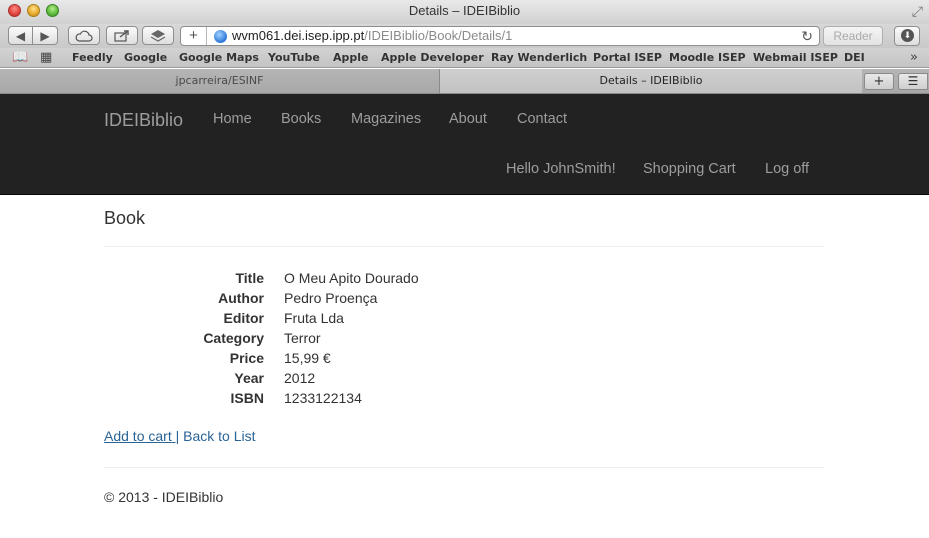  I want to click on user-greeting-link: Hello JohnSmith!, so click(561, 169).